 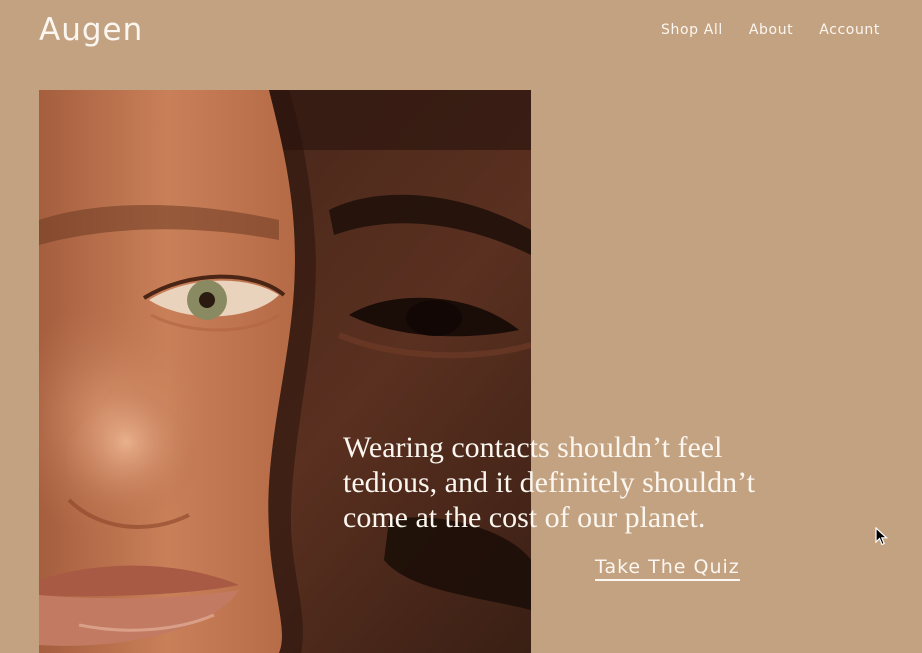 I want to click on nav-link-account: Account, so click(x=849, y=30).